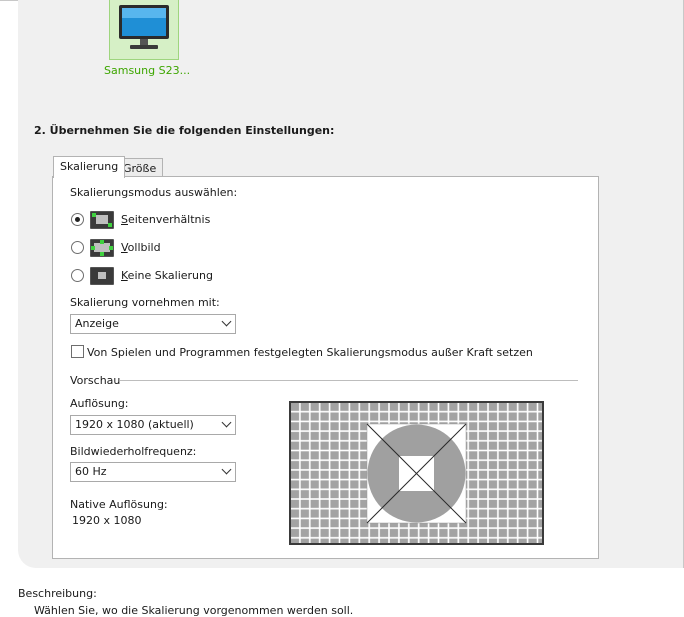 The image size is (684, 617). What do you see at coordinates (89, 167) in the screenshot?
I see `tab-scaling: Skalierung` at bounding box center [89, 167].